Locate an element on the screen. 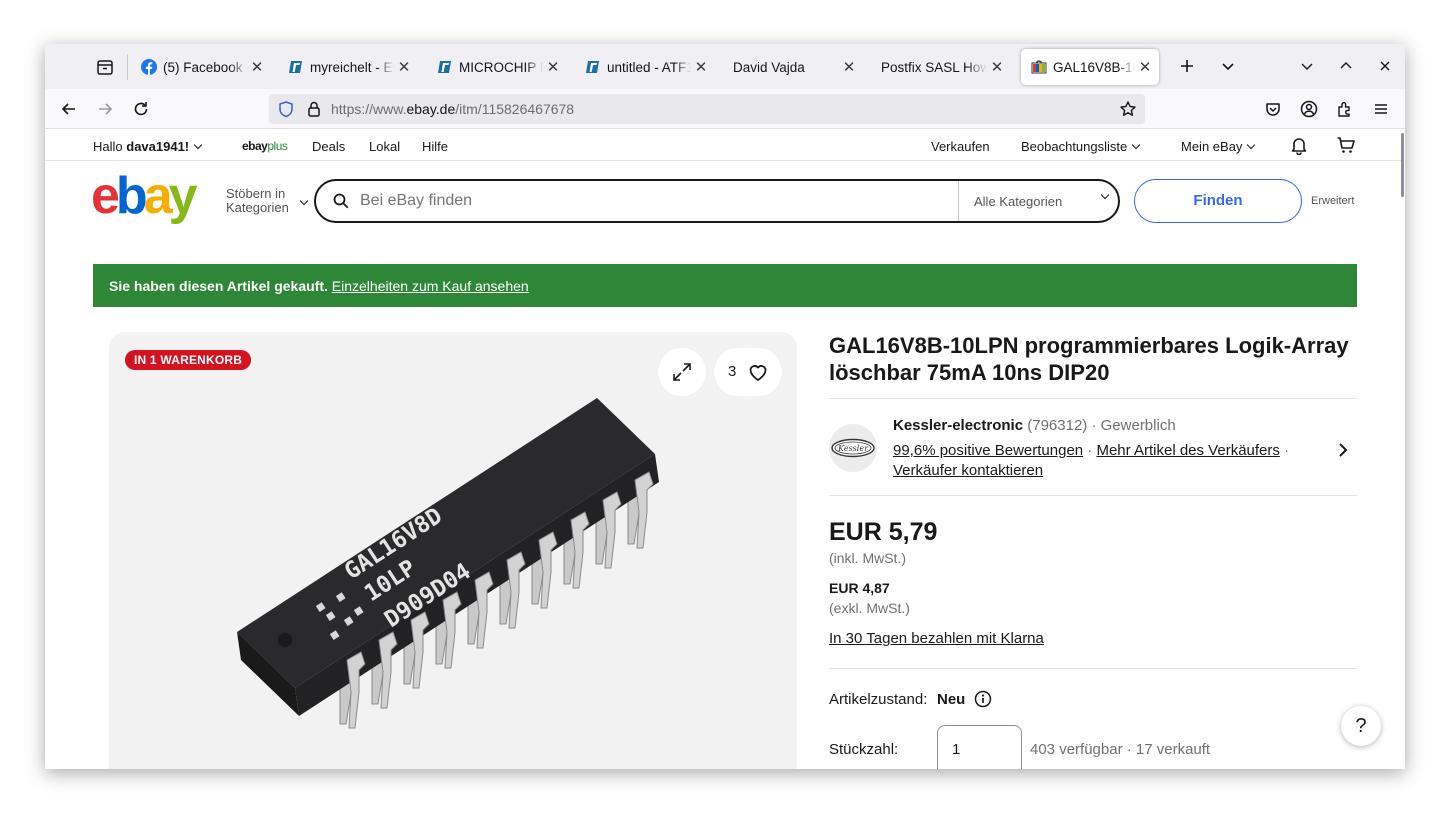  search-input is located at coordinates (635, 201).